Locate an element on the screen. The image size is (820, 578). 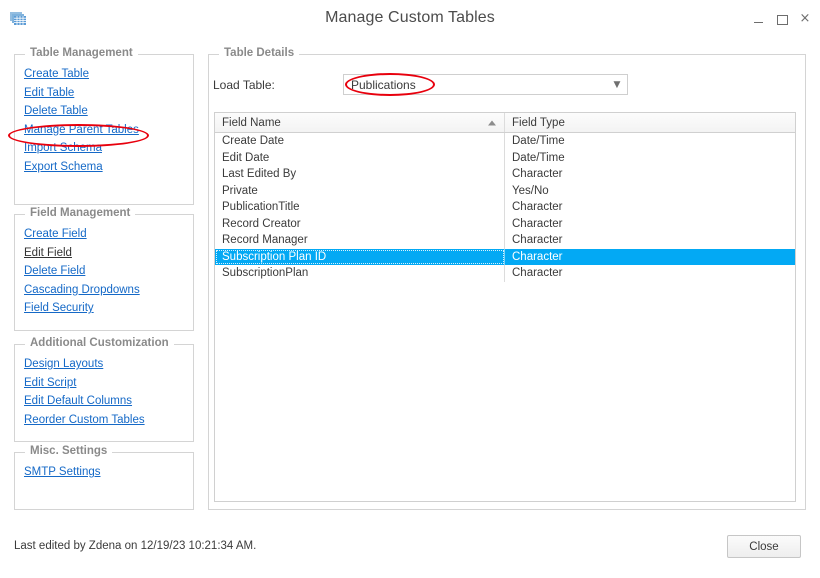
table-row: SubscriptionPlan Character is located at coordinates (505, 273).